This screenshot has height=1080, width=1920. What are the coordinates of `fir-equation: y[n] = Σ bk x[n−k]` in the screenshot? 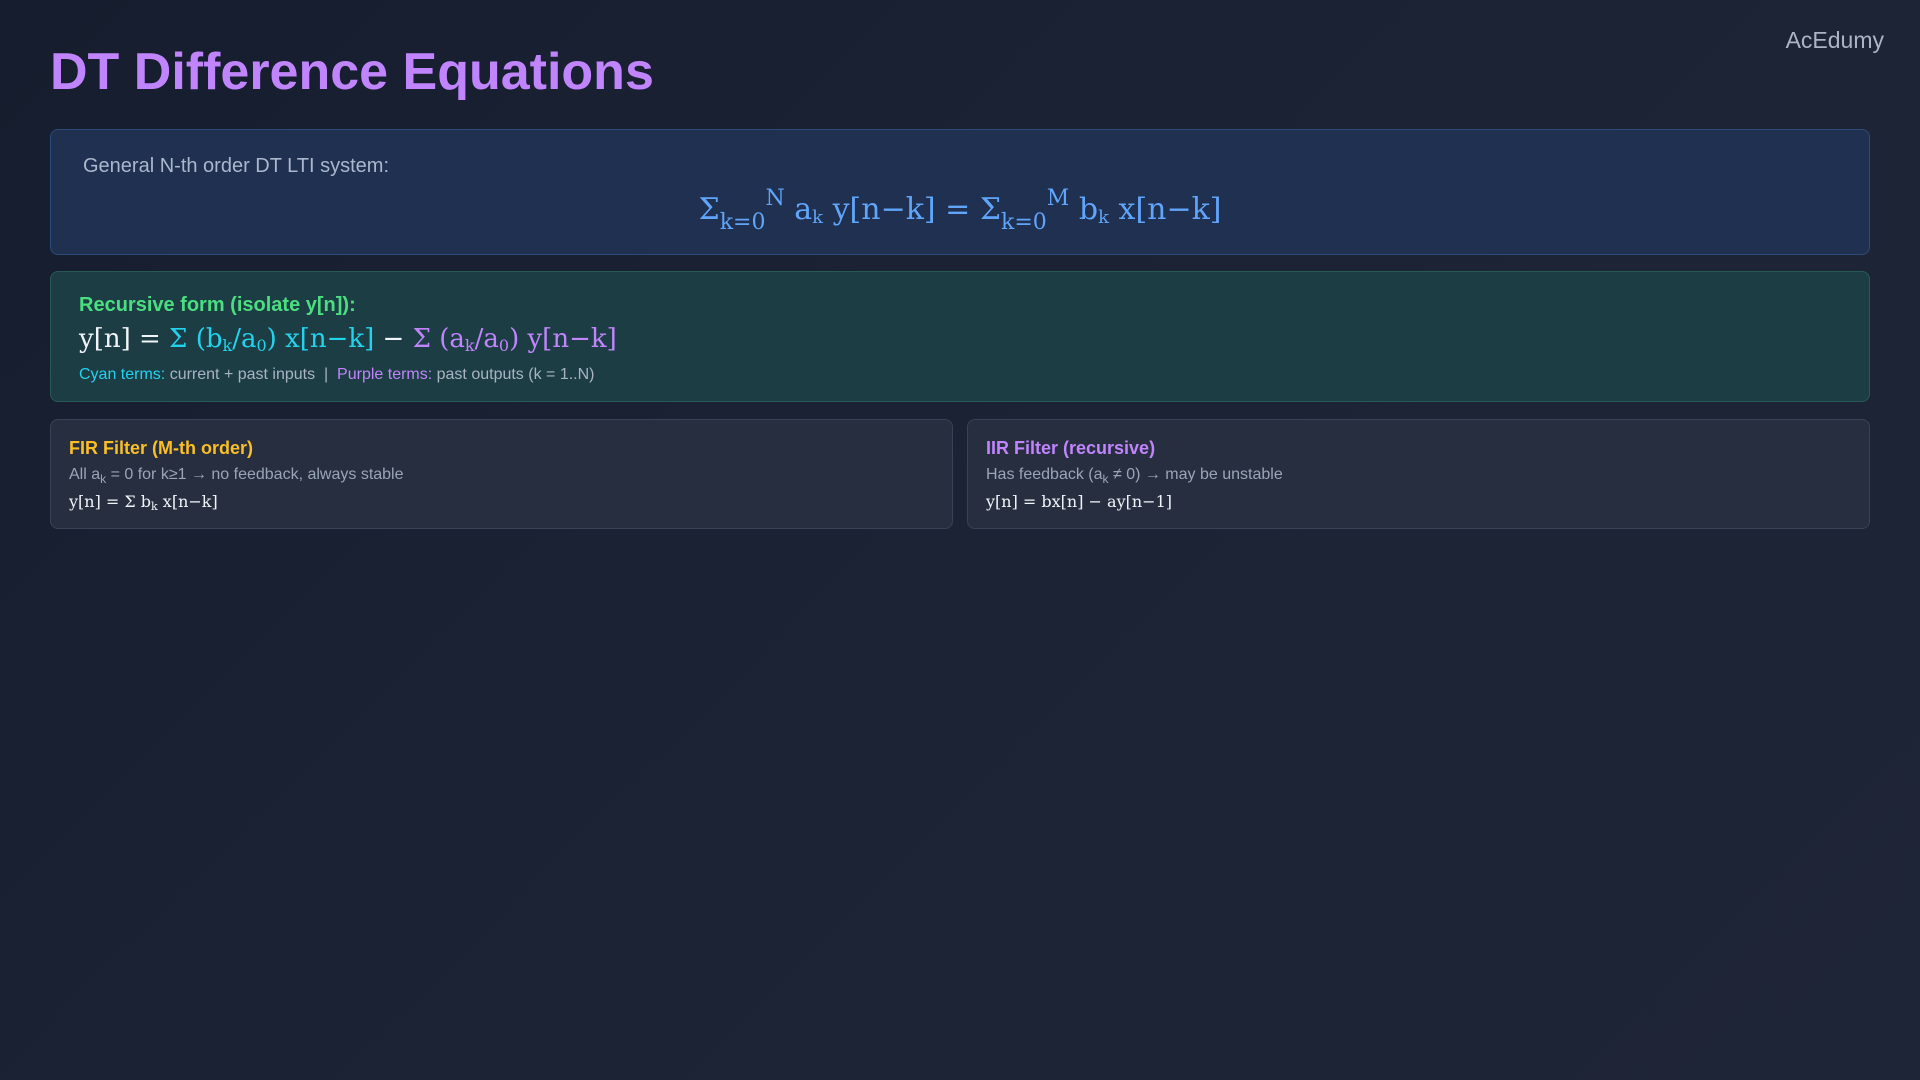 It's located at (143, 502).